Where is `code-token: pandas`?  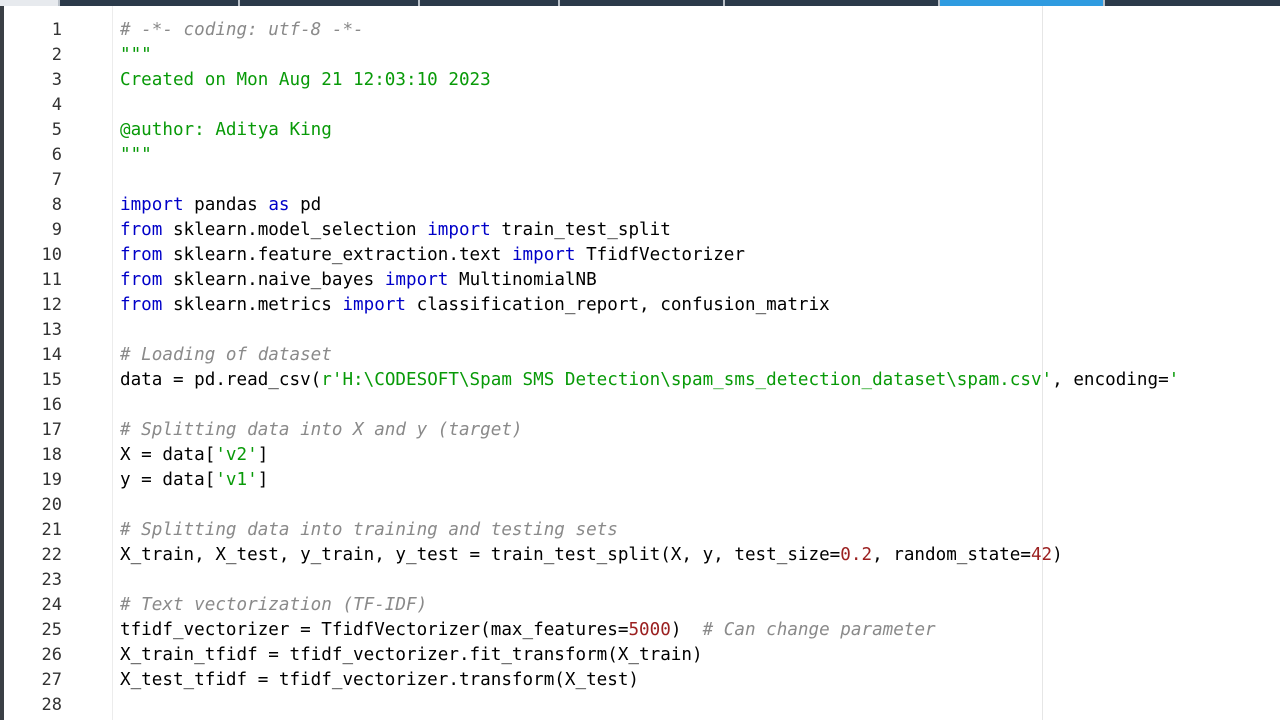 code-token: pandas is located at coordinates (226, 205).